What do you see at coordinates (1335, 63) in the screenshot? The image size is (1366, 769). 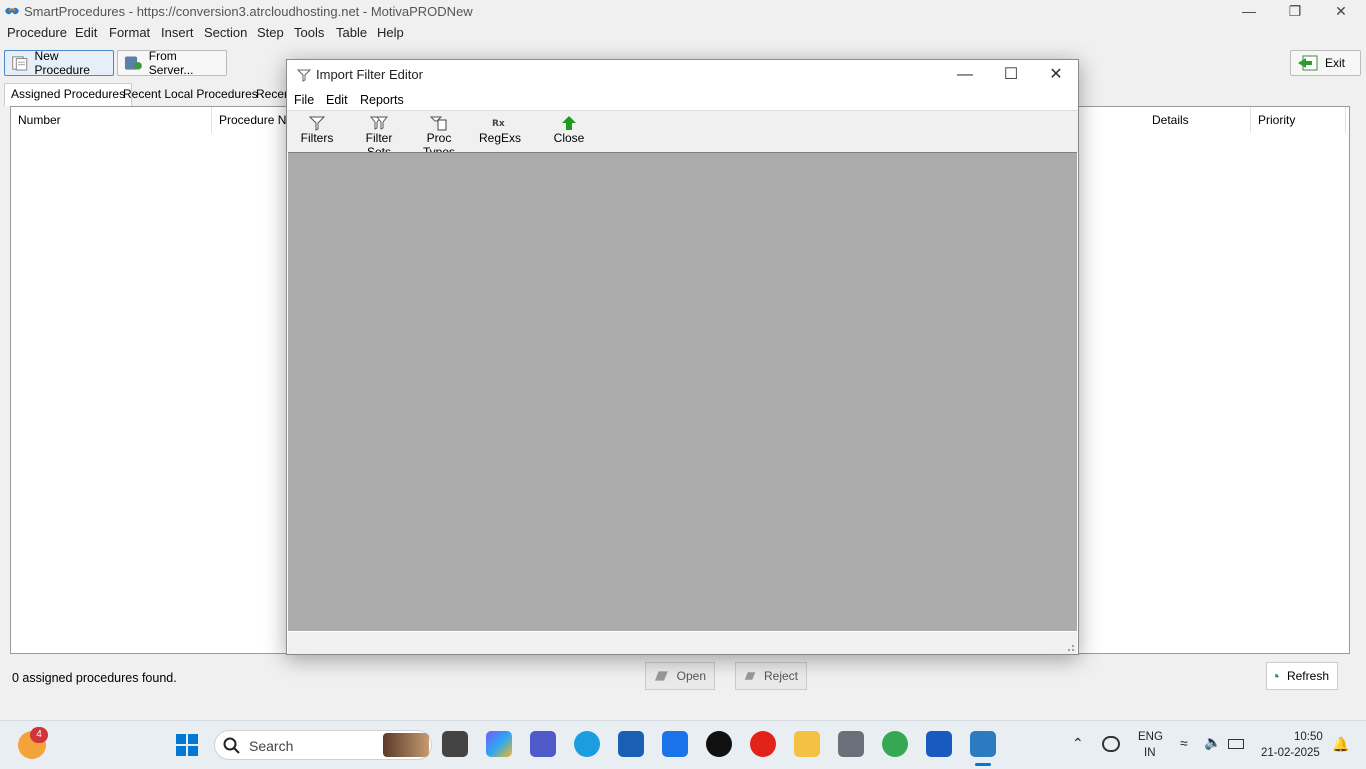 I see `exit-label: Exit` at bounding box center [1335, 63].